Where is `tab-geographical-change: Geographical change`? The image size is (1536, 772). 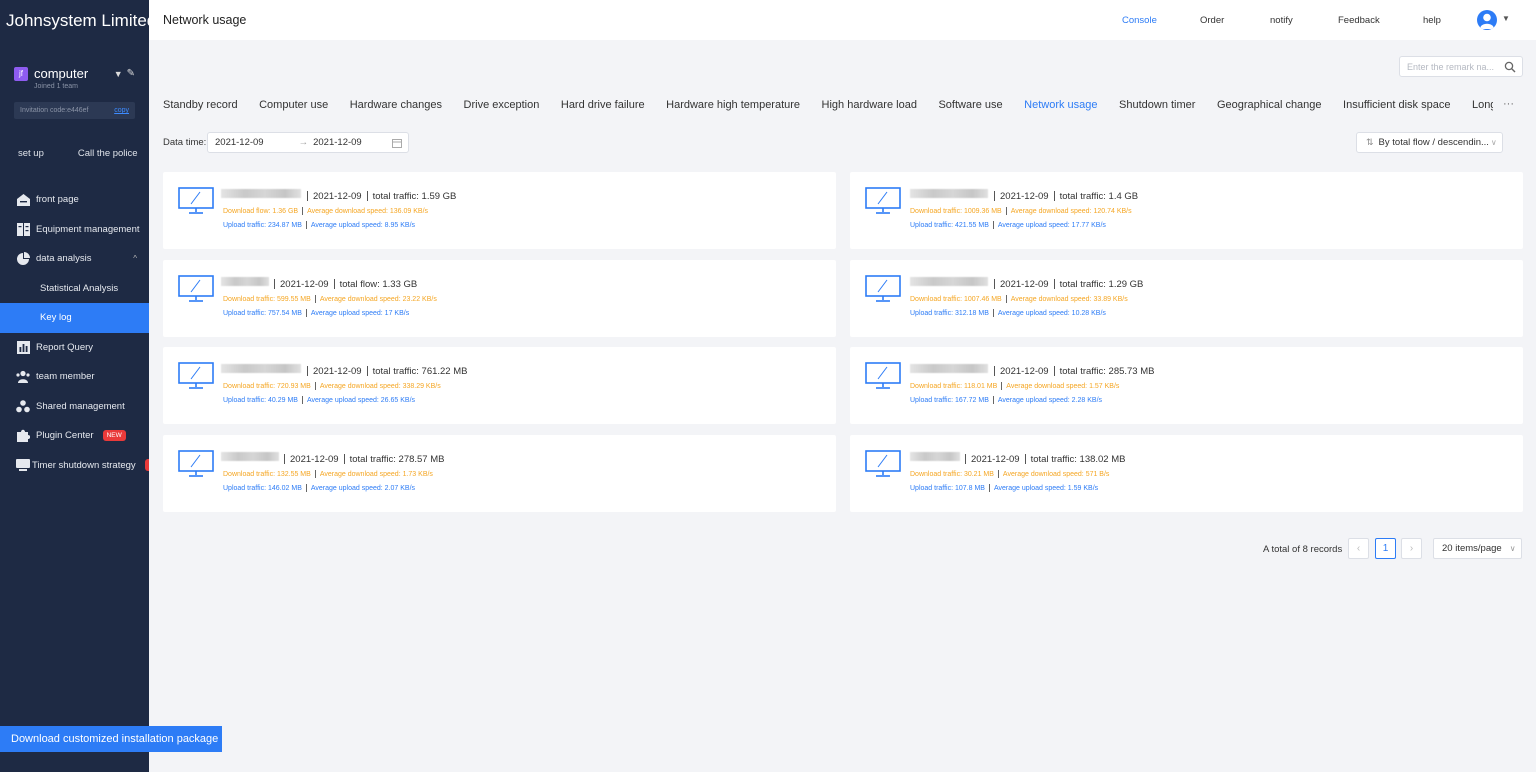
tab-geographical-change: Geographical change is located at coordinates (1269, 105).